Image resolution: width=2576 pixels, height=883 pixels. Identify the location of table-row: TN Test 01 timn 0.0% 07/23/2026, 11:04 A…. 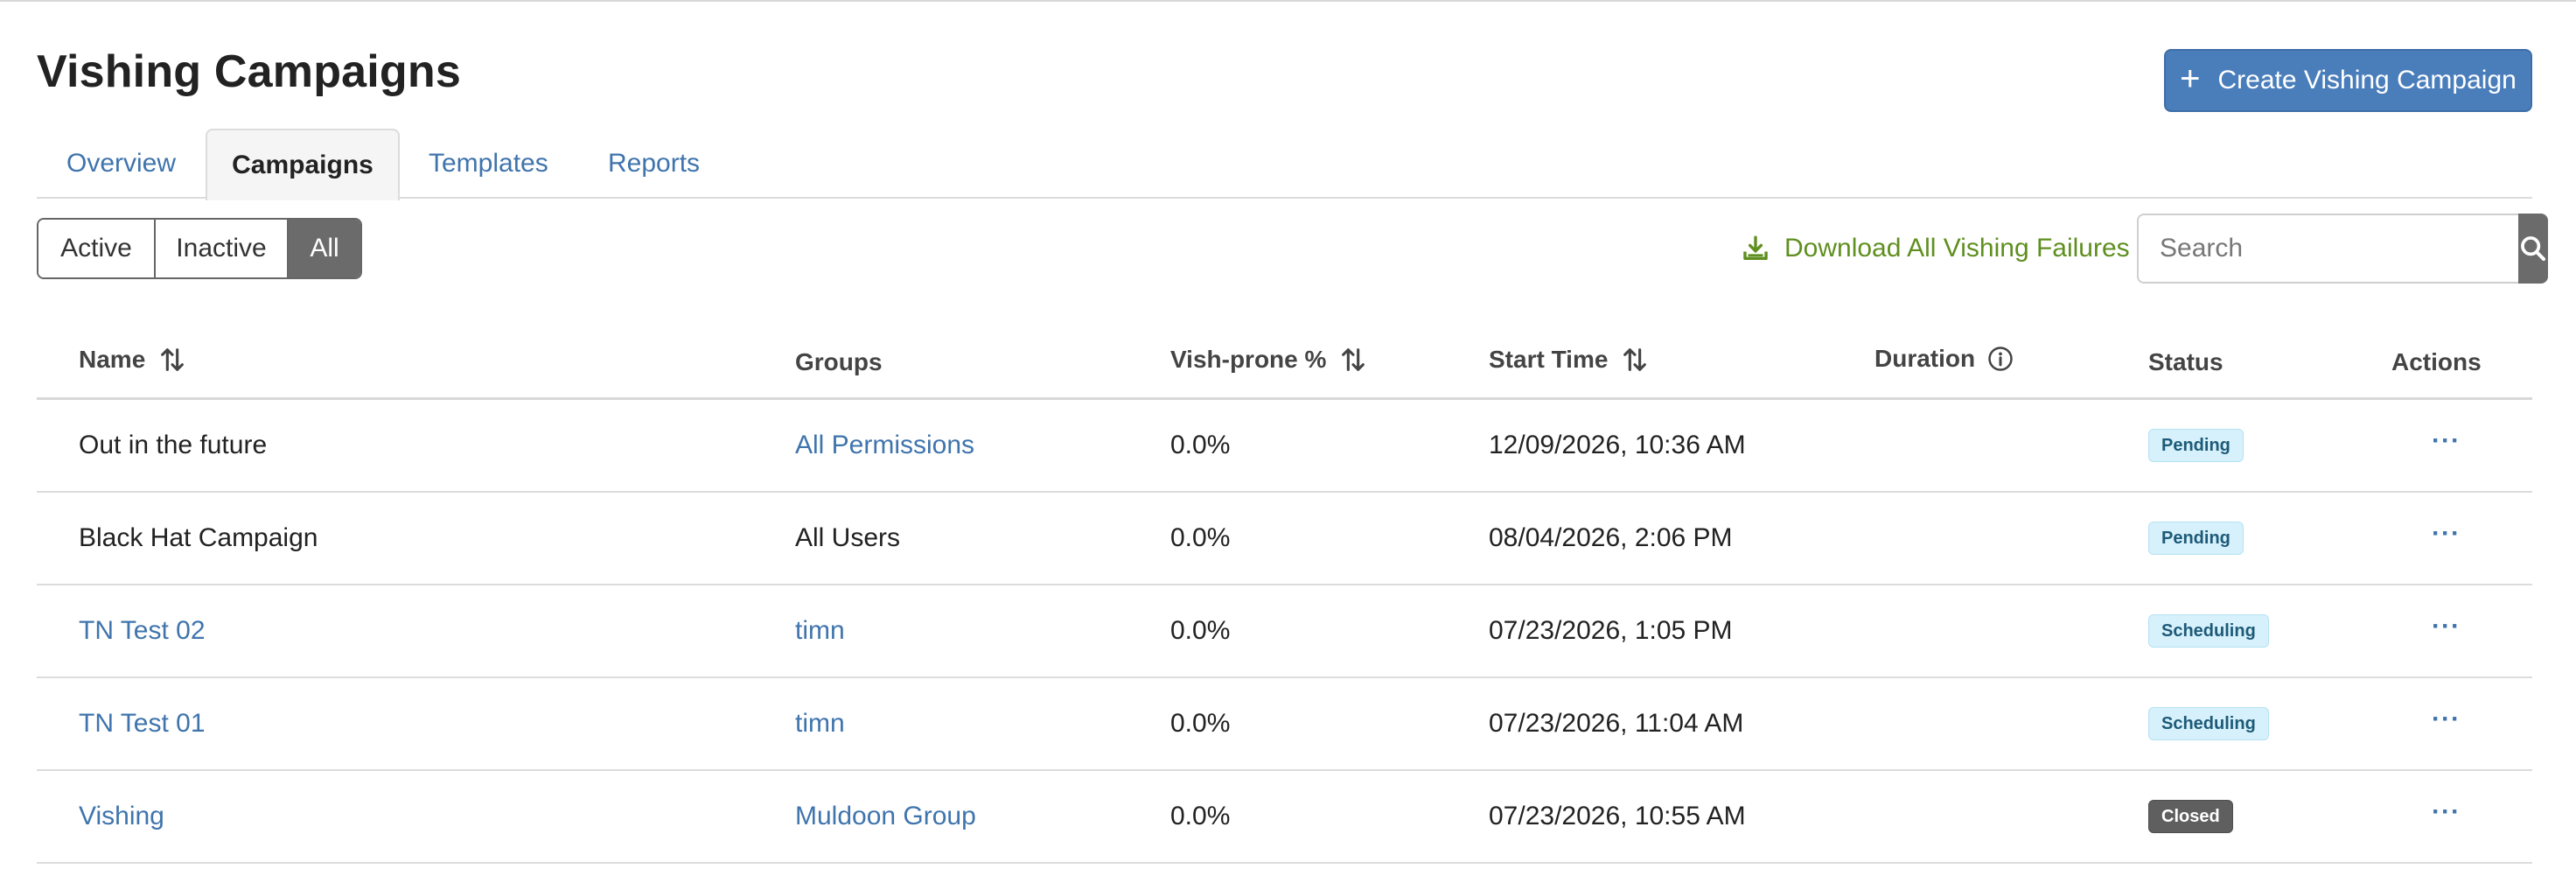
(1284, 725).